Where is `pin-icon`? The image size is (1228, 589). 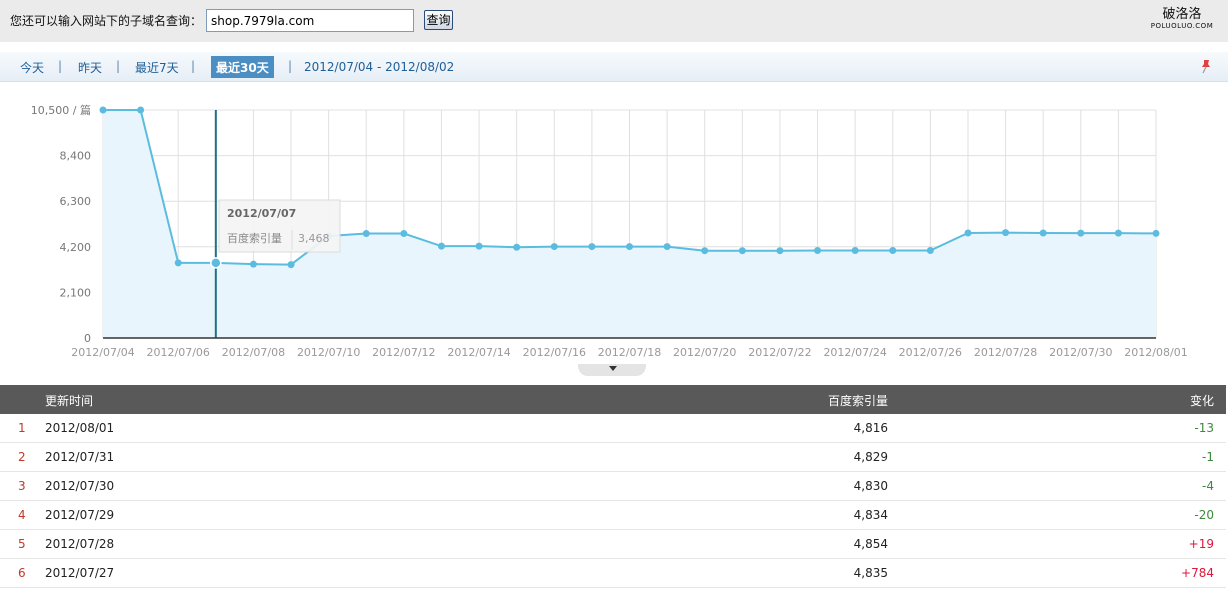 pin-icon is located at coordinates (1206, 66).